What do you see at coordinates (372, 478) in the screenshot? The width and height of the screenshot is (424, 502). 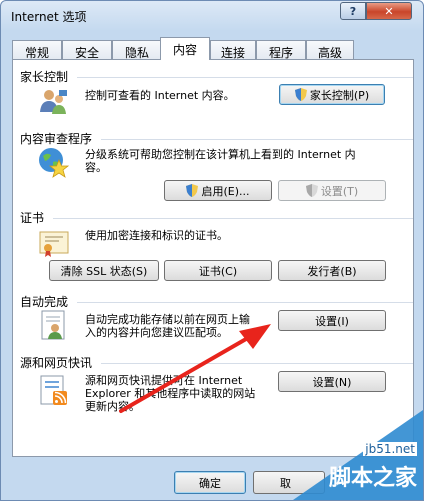 I see `watermark-name: 脚本之家` at bounding box center [372, 478].